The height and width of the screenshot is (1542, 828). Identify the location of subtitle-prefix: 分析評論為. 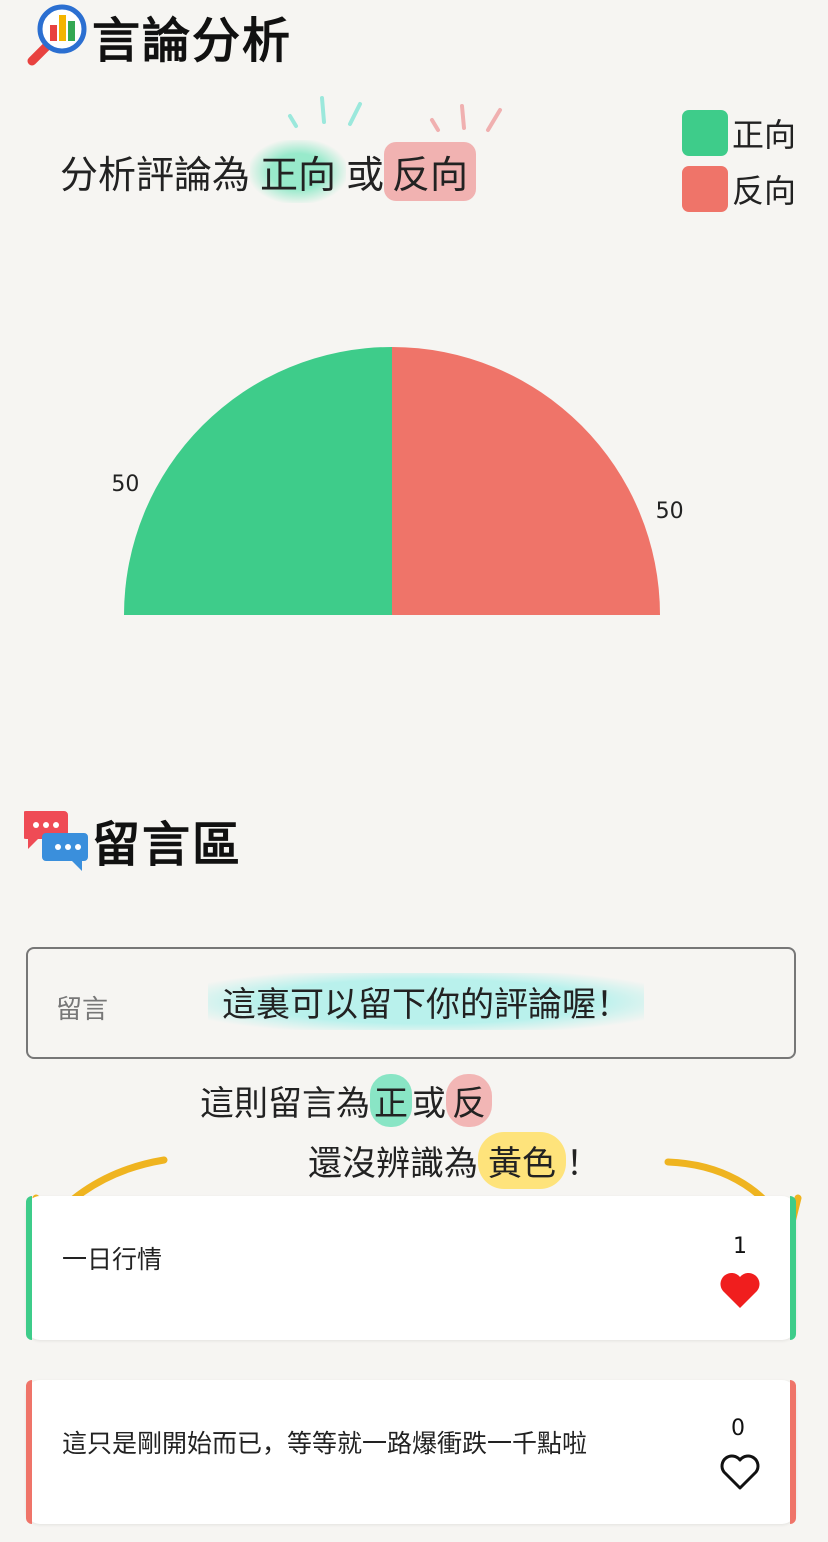
(155, 175).